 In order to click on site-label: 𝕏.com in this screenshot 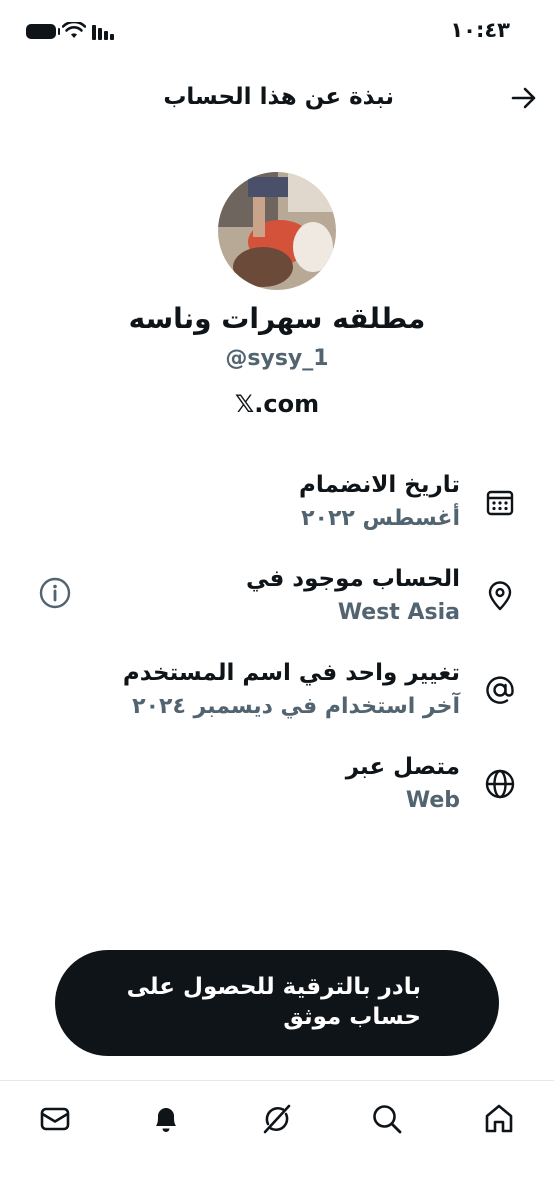, I will do `click(277, 404)`.